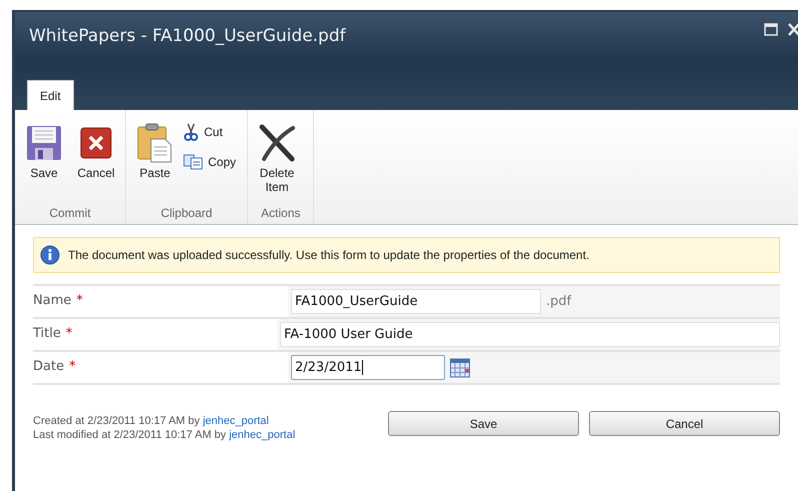 This screenshot has width=798, height=491. Describe the element at coordinates (52, 301) in the screenshot. I see `field-label: Name` at that location.